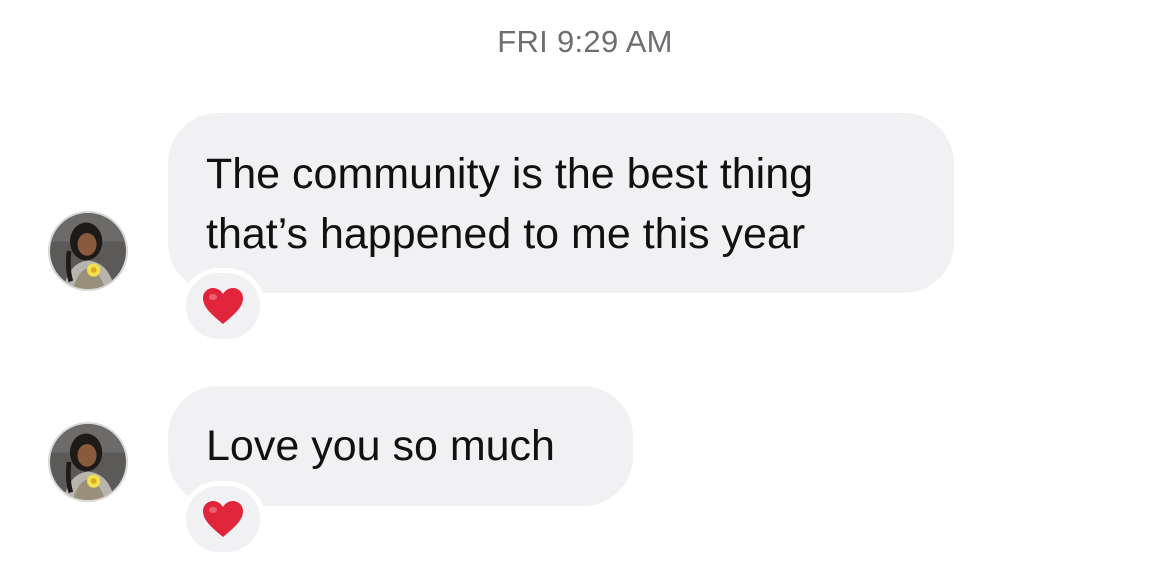 The image size is (1170, 577). I want to click on message-text-line: Love you so much, so click(380, 446).